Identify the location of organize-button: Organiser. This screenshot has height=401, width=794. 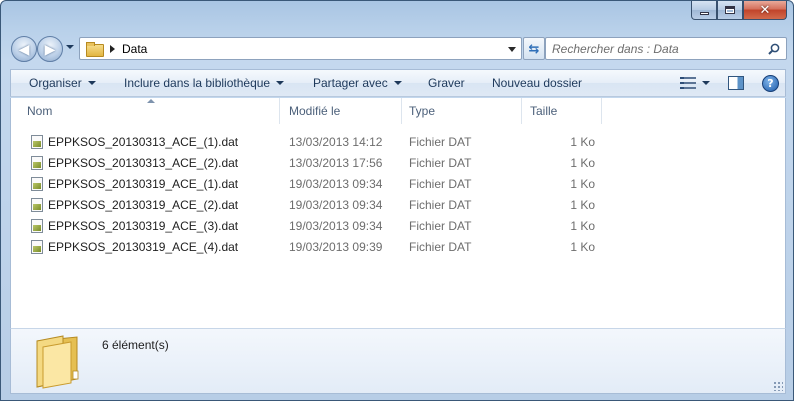
(62, 83).